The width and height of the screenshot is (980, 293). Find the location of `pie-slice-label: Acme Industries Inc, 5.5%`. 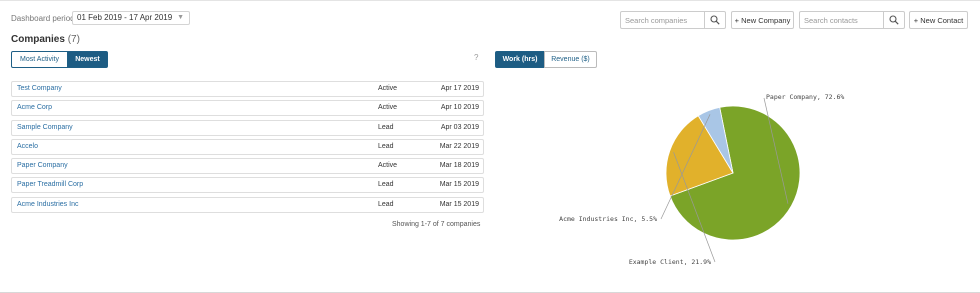

pie-slice-label: Acme Industries Inc, 5.5% is located at coordinates (608, 219).